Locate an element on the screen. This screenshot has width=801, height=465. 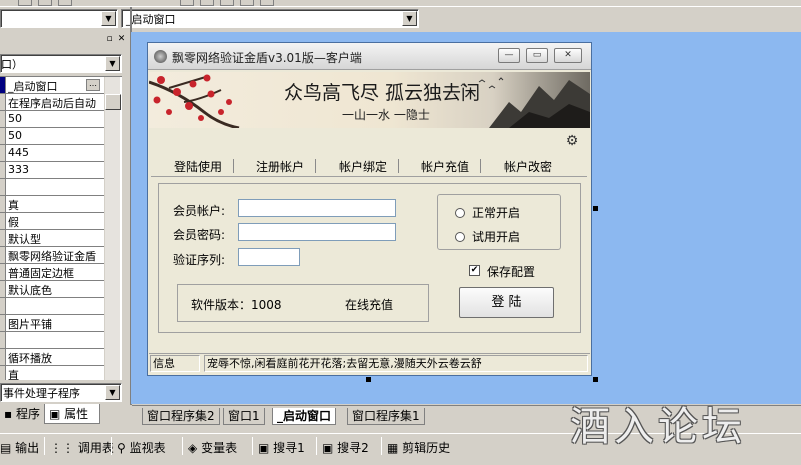
property-row: 飘零网络验证金盾 is located at coordinates (52, 255).